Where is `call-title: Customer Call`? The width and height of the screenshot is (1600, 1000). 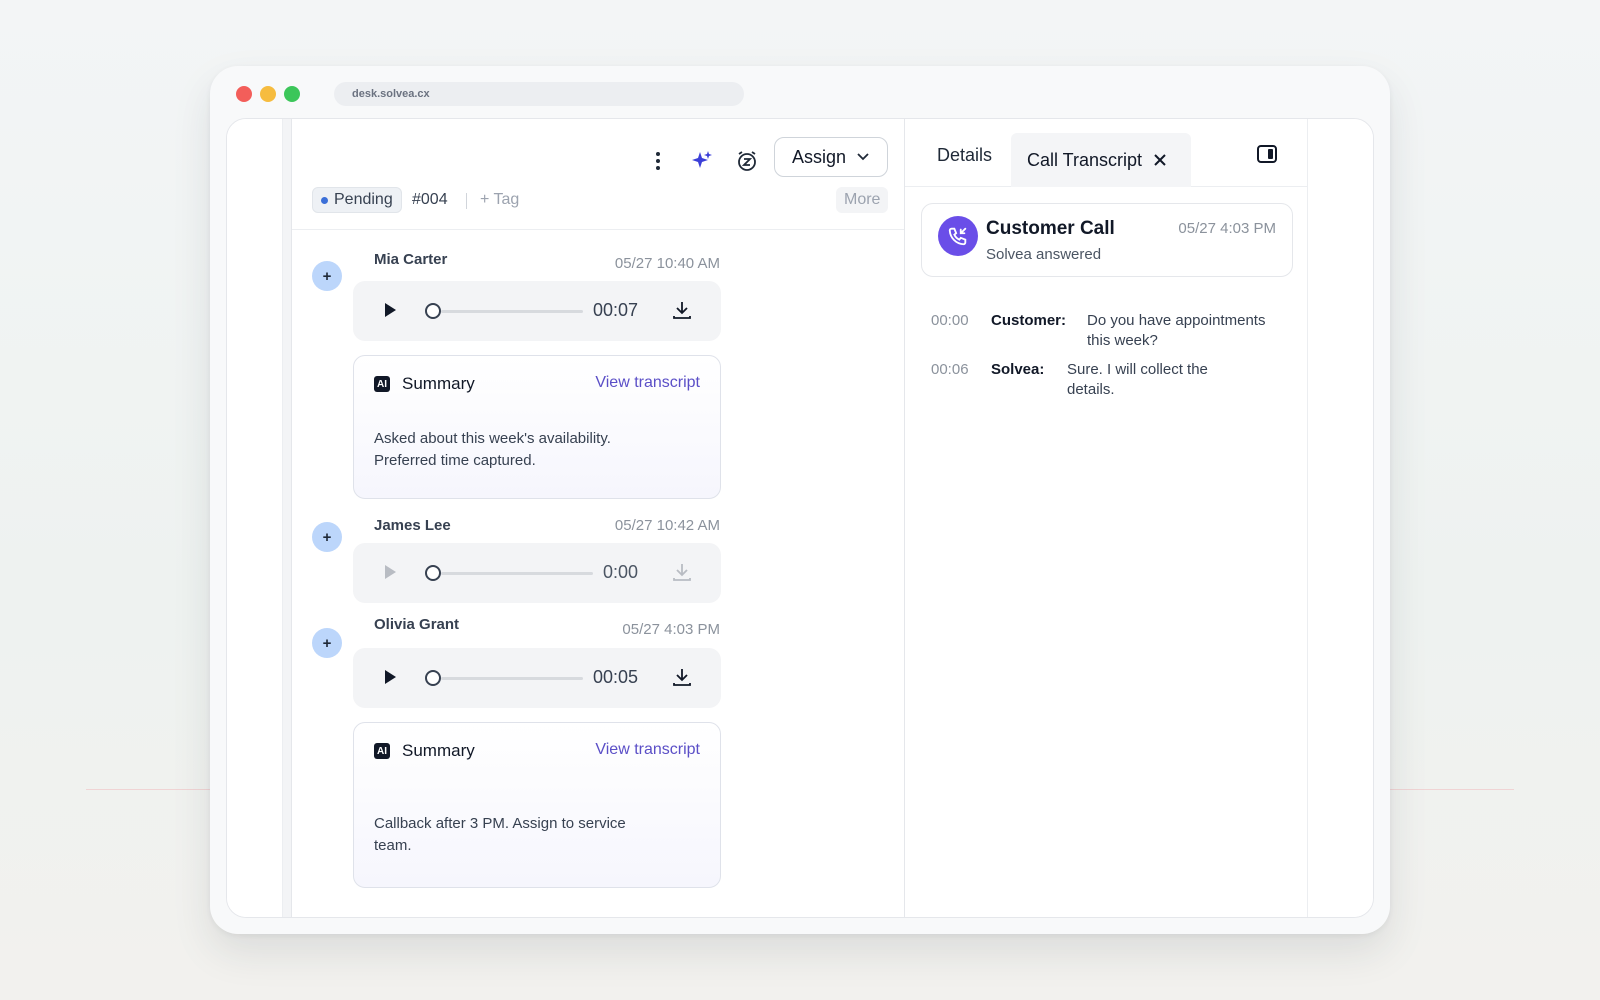 call-title: Customer Call is located at coordinates (1050, 228).